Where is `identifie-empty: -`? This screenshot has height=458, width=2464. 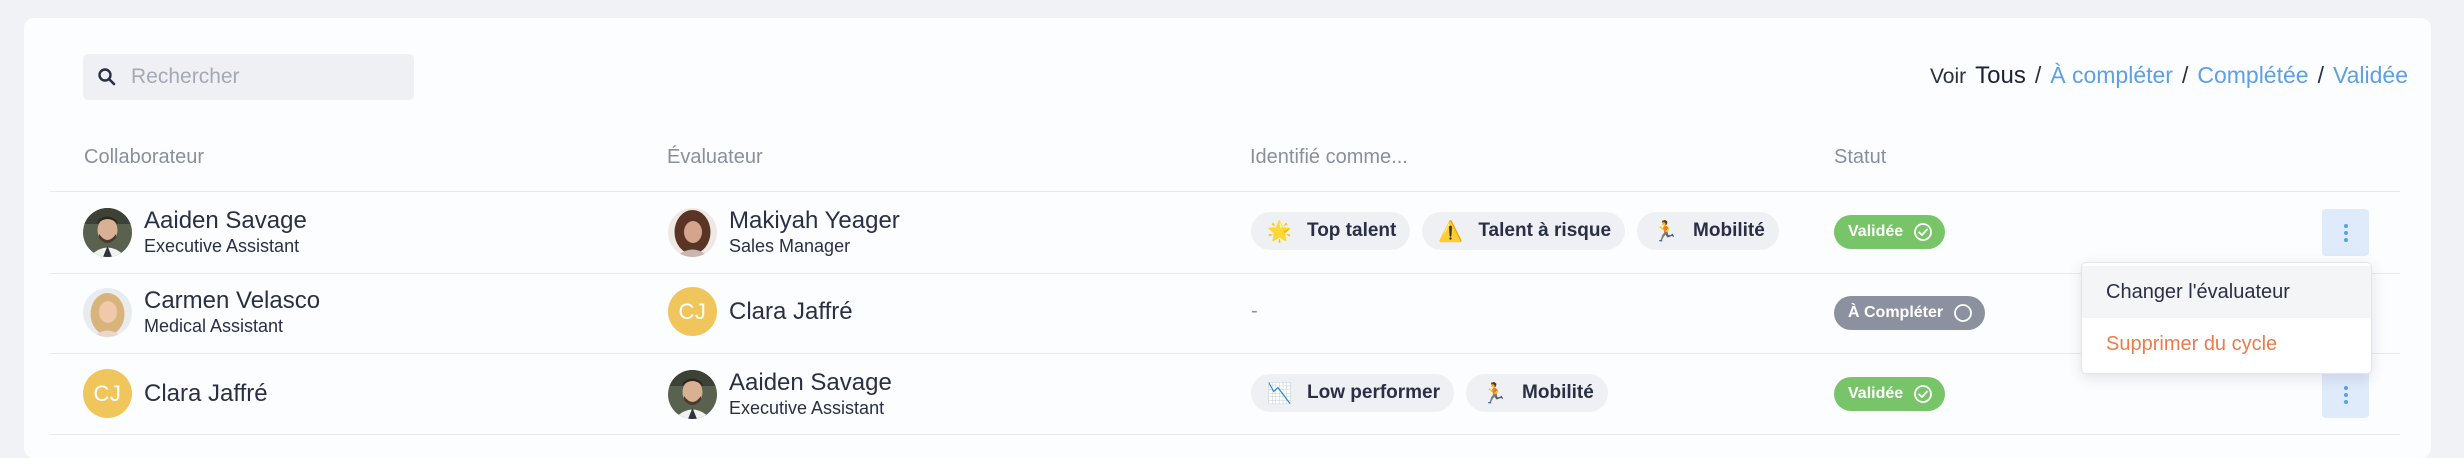
identifie-empty: - is located at coordinates (1254, 311).